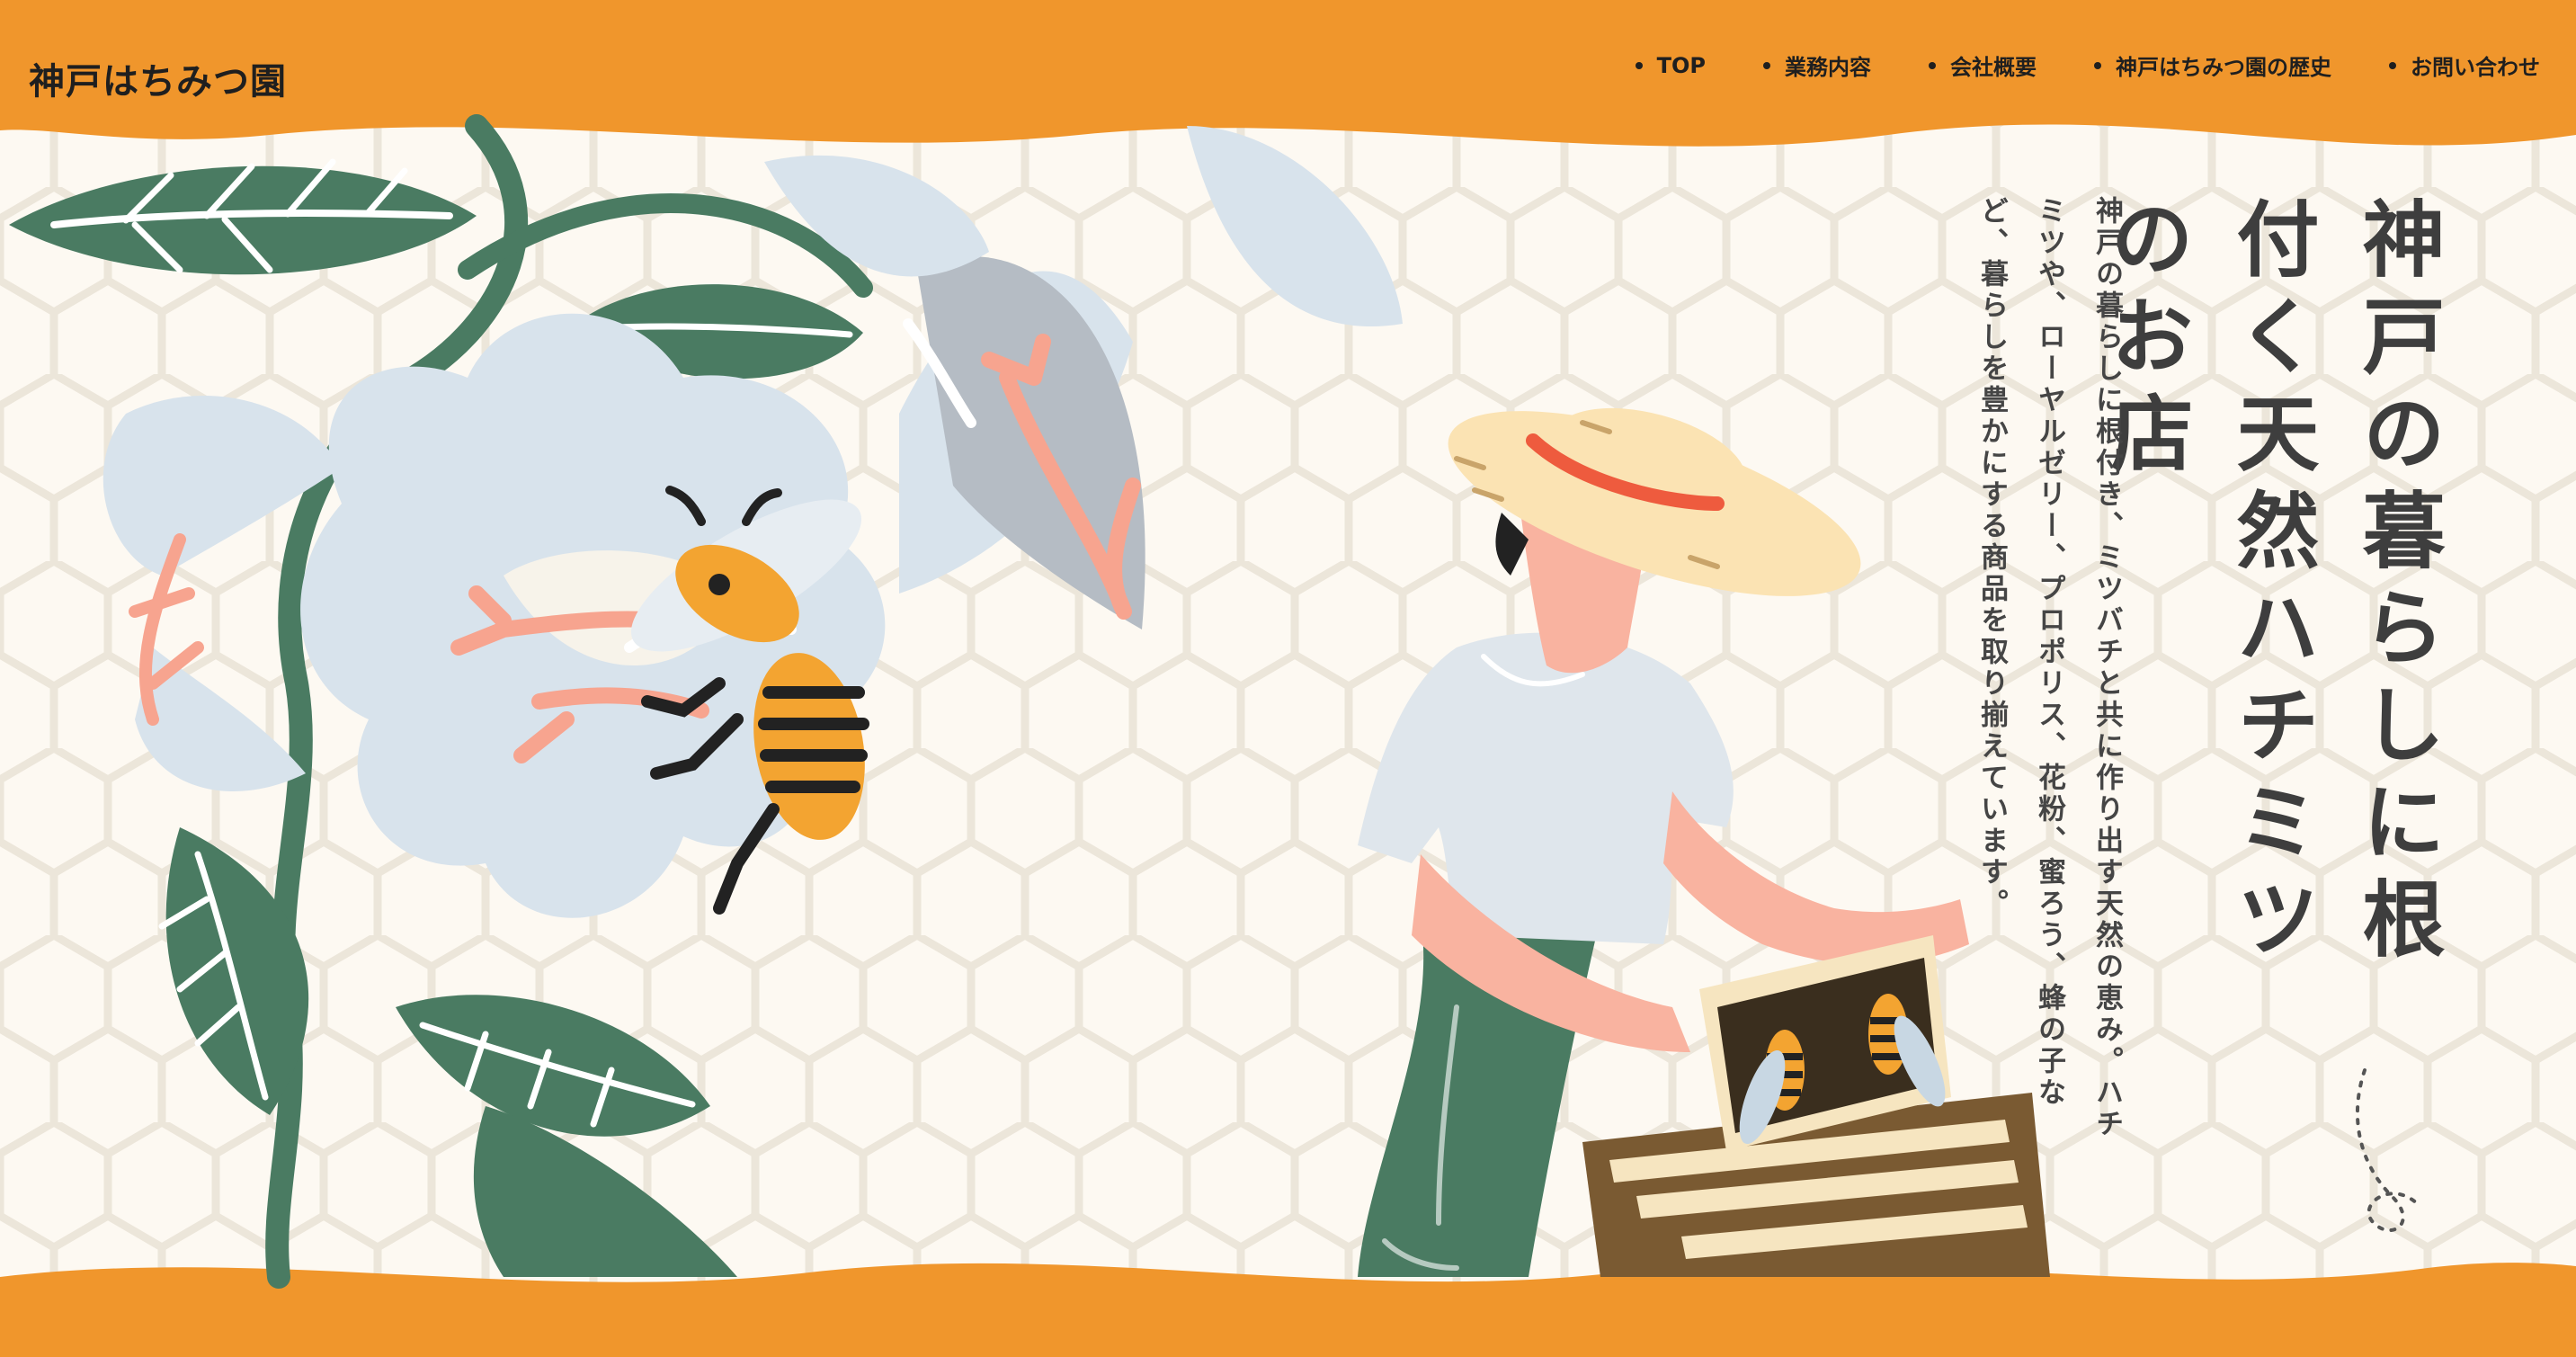  Describe the element at coordinates (158, 78) in the screenshot. I see `site-logo-title: 神戸はちみつ園` at that location.